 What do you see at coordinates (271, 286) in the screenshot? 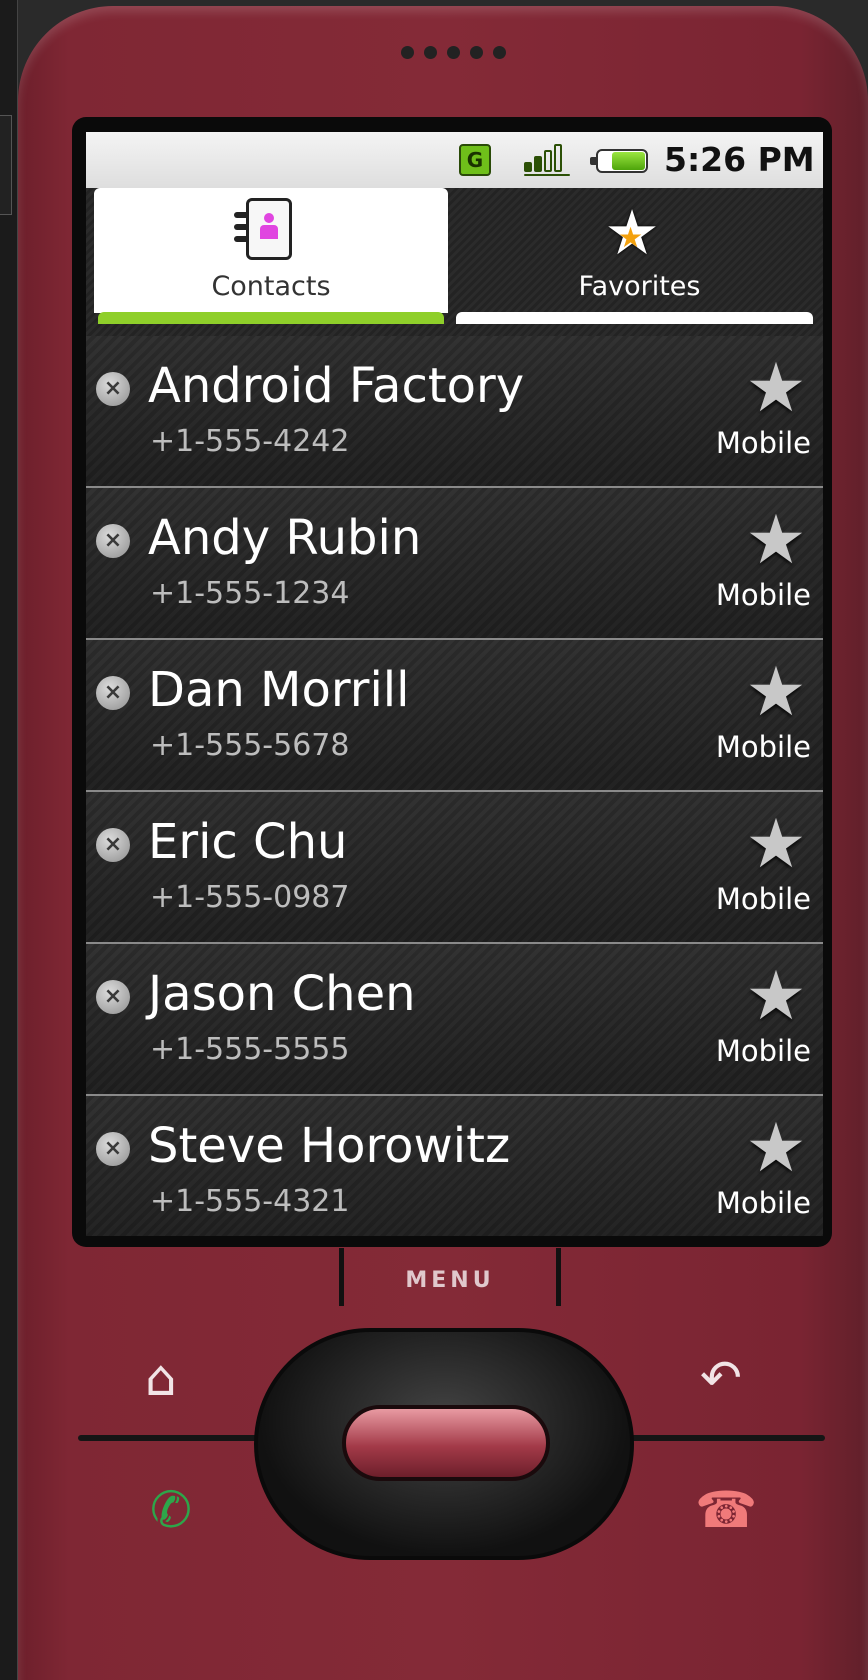
I see `tab-contacts-label: Contacts` at bounding box center [271, 286].